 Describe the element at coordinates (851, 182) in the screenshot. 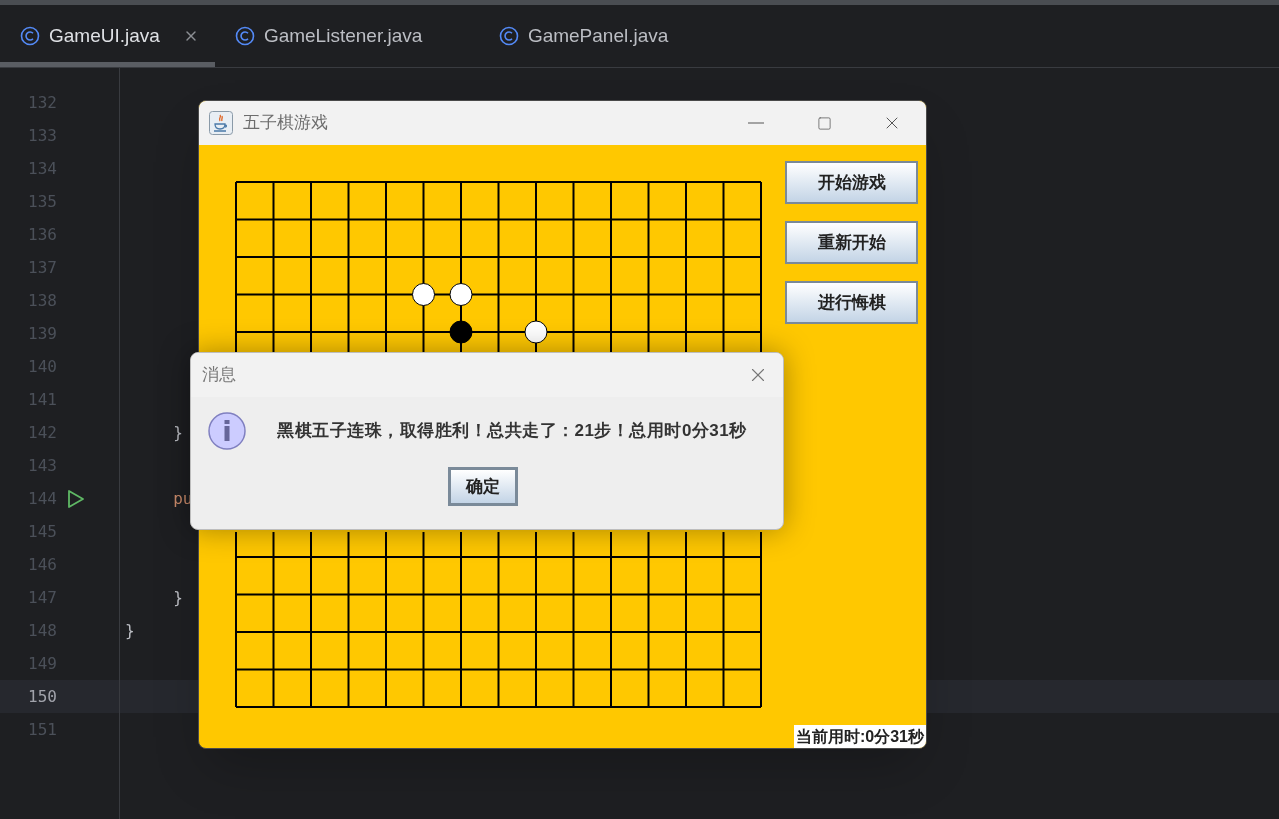

I see `game-button: 开始游戏` at that location.